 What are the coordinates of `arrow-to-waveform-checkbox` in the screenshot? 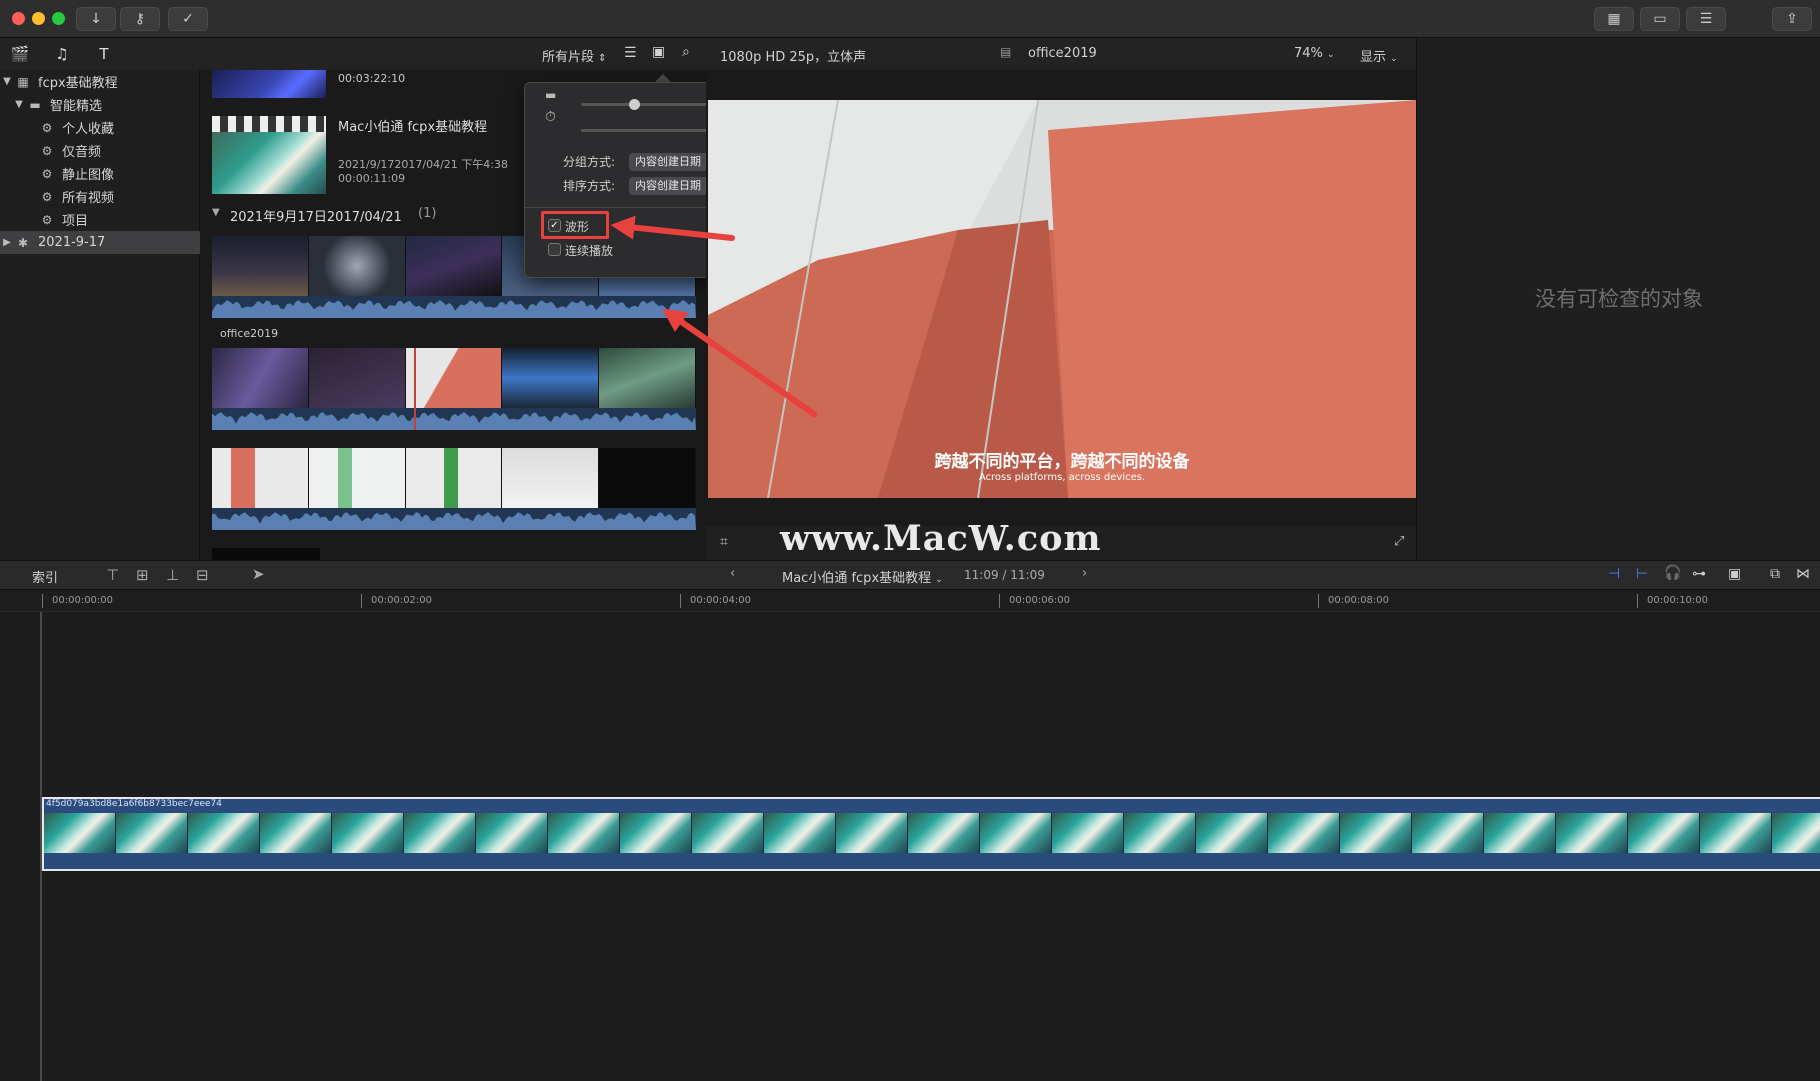 It's located at (672, 228).